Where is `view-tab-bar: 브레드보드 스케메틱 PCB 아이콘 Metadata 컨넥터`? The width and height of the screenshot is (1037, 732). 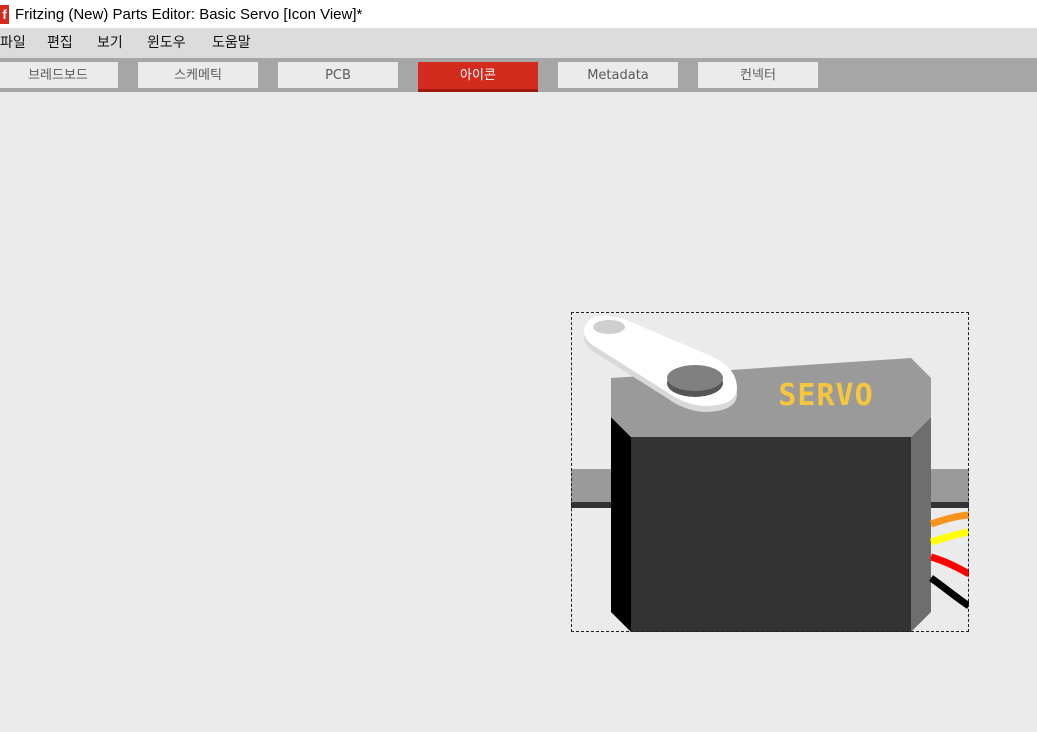 view-tab-bar: 브레드보드 스케메틱 PCB 아이콘 Metadata 컨넥터 is located at coordinates (518, 75).